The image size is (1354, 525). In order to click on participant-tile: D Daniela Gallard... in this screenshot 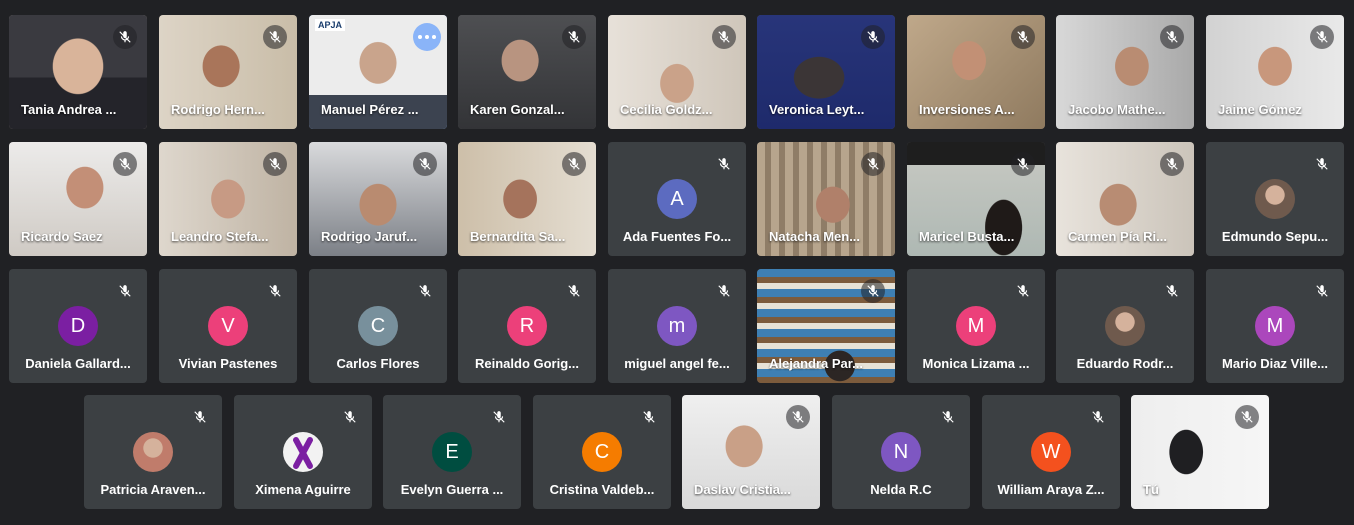, I will do `click(78, 326)`.